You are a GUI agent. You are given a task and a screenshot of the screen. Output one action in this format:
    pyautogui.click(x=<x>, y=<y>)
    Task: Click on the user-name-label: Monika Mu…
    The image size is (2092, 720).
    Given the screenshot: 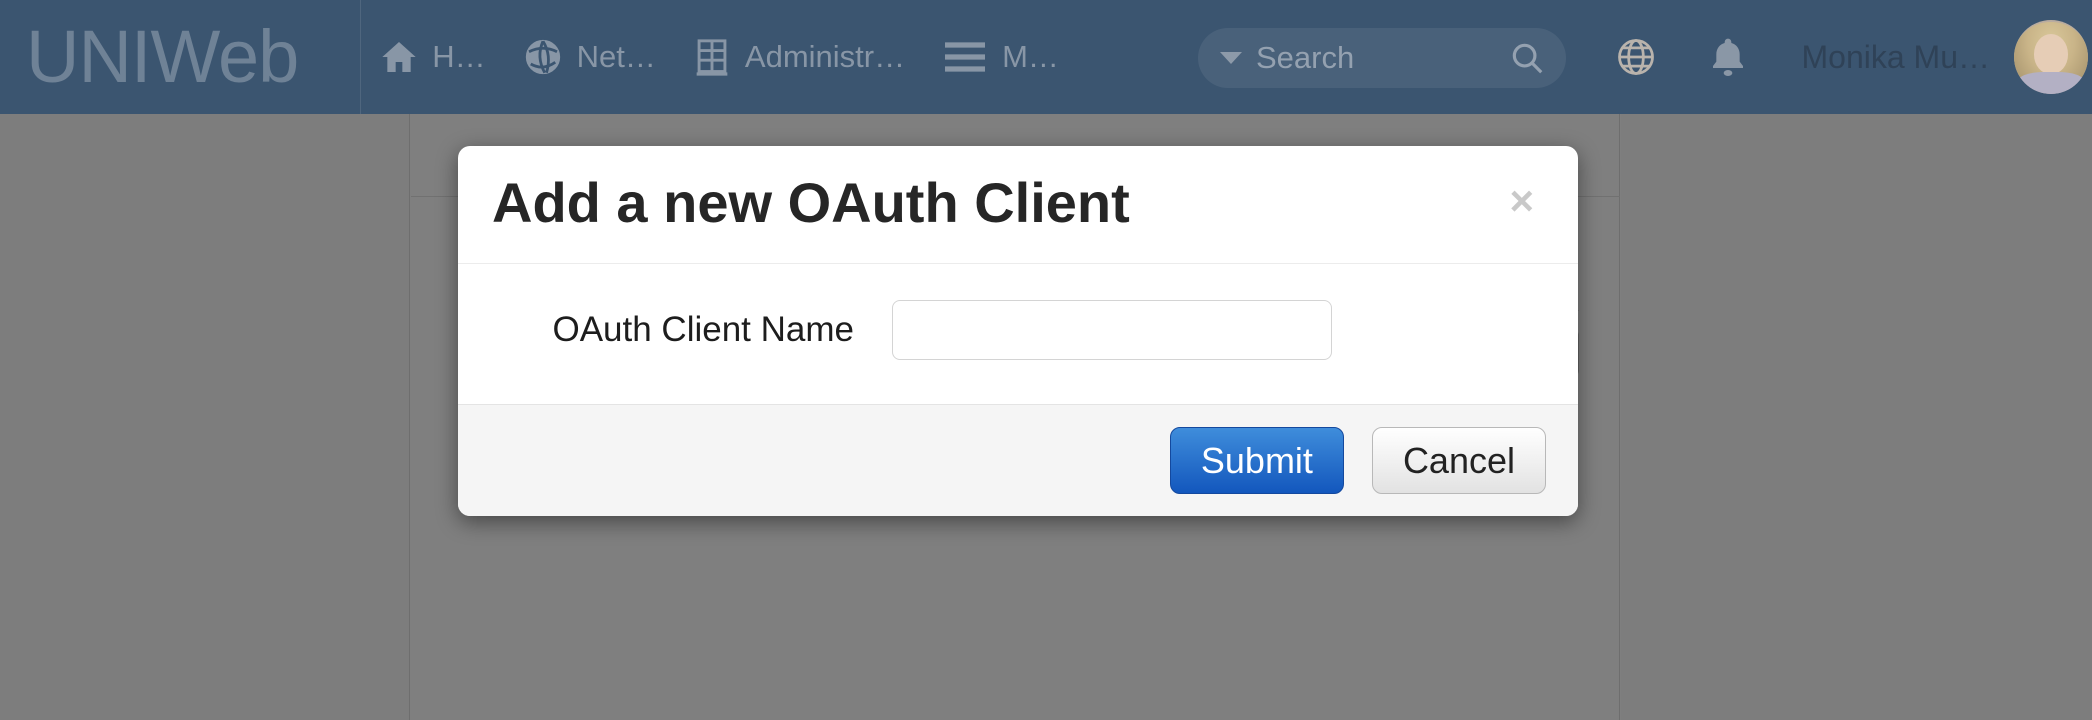 What is the action you would take?
    pyautogui.click(x=1896, y=57)
    